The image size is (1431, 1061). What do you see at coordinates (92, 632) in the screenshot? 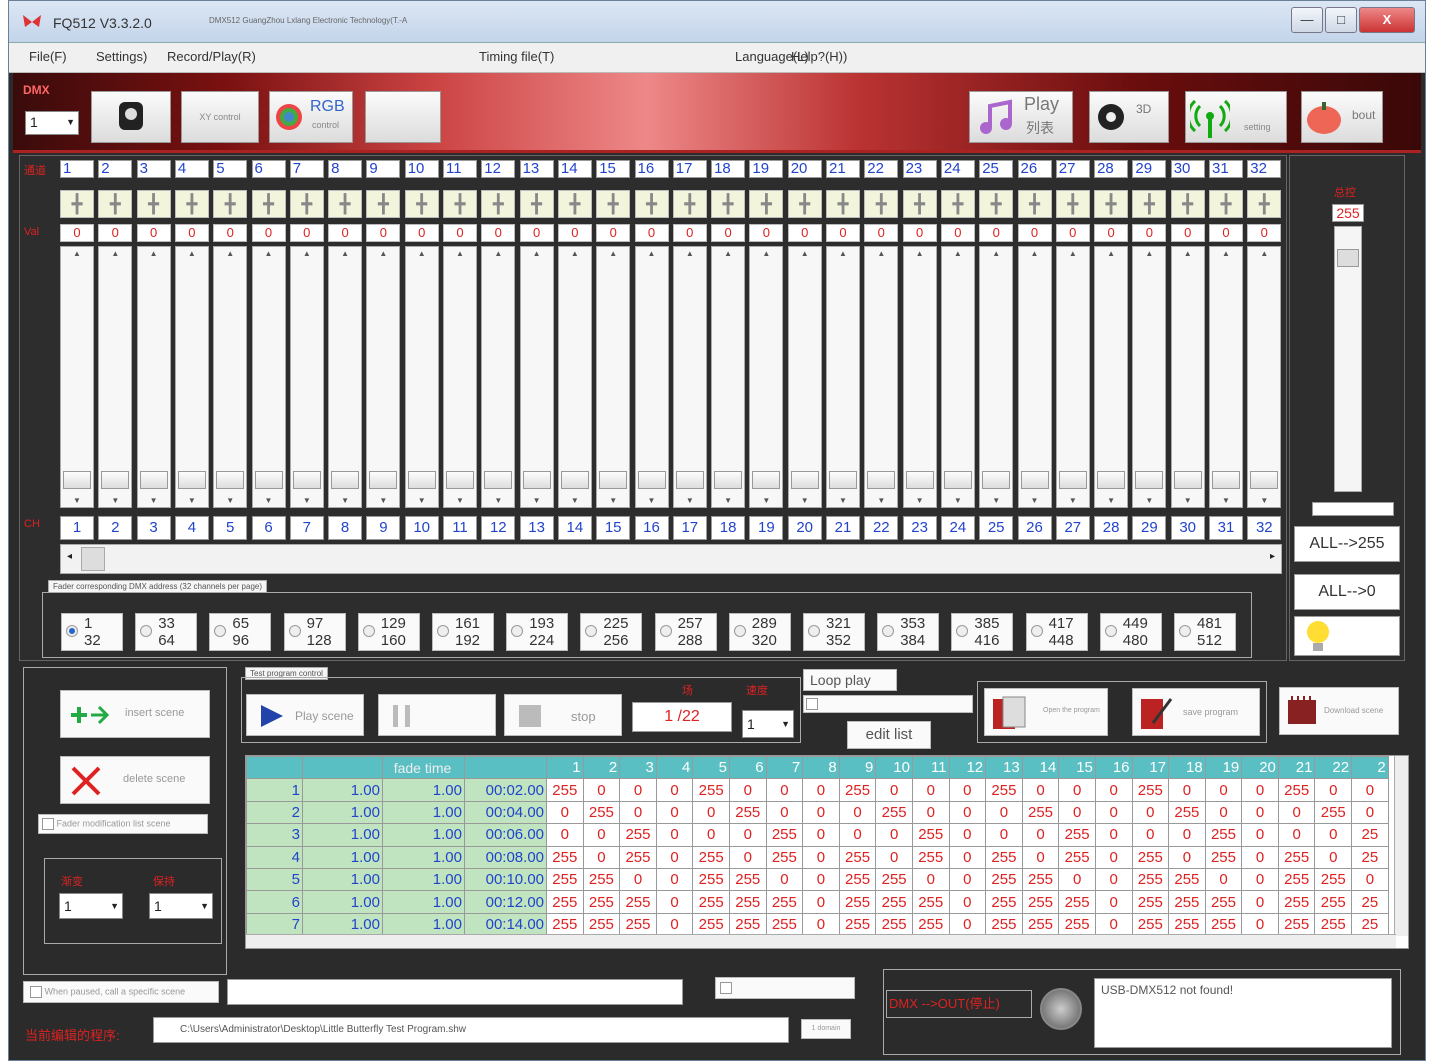
I see `address-group-radio: 1 32` at bounding box center [92, 632].